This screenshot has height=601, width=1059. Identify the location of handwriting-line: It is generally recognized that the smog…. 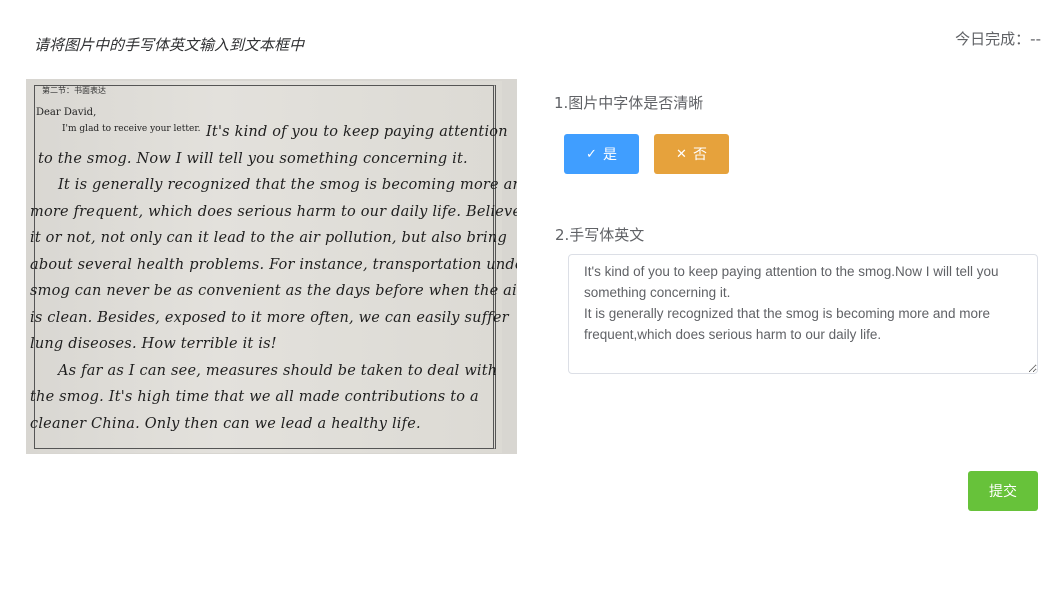
(287, 185).